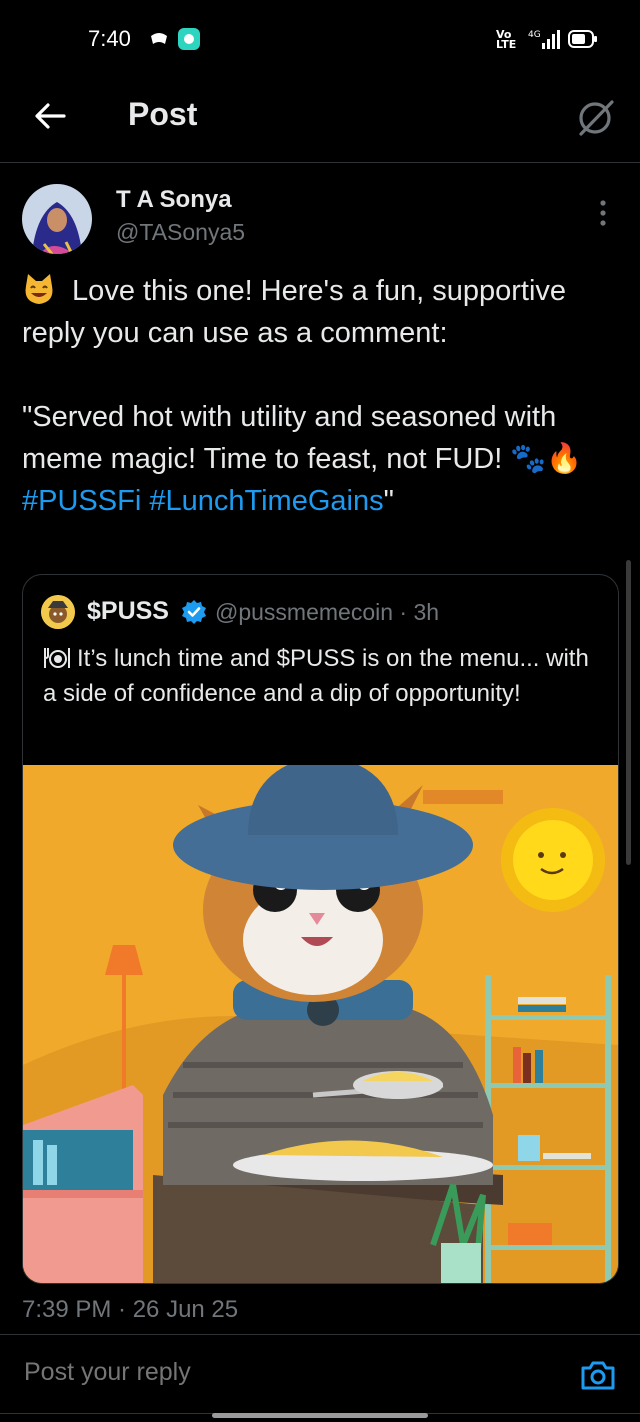  I want to click on quoted-name: $PUSS, so click(128, 611).